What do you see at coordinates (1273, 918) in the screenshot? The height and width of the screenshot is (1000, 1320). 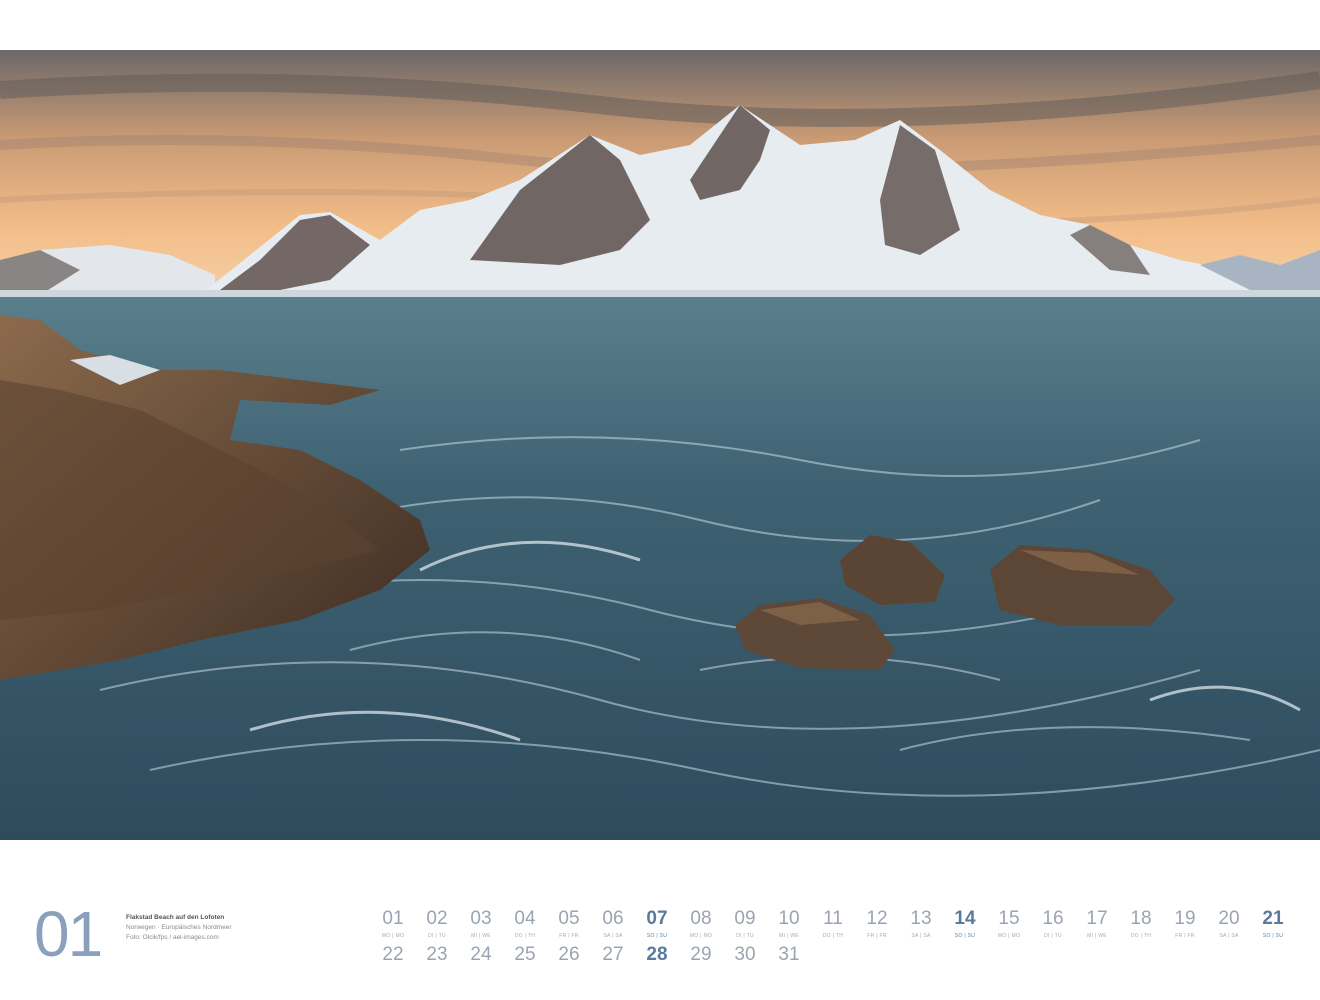 I see `day-number: 21` at bounding box center [1273, 918].